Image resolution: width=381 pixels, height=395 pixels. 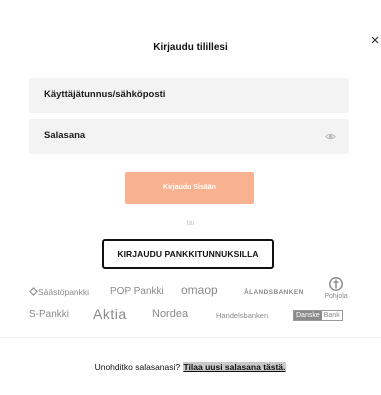 I want to click on saastopankki-logo-icon, so click(x=33, y=291).